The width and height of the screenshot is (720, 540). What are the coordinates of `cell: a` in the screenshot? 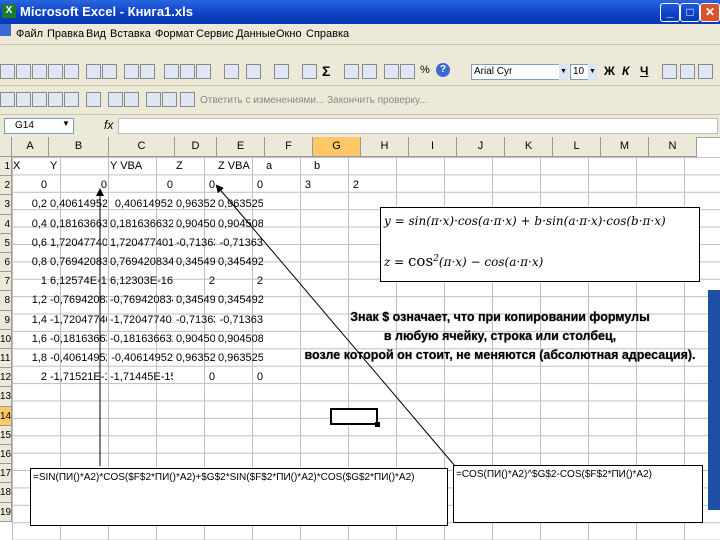 It's located at (288, 166).